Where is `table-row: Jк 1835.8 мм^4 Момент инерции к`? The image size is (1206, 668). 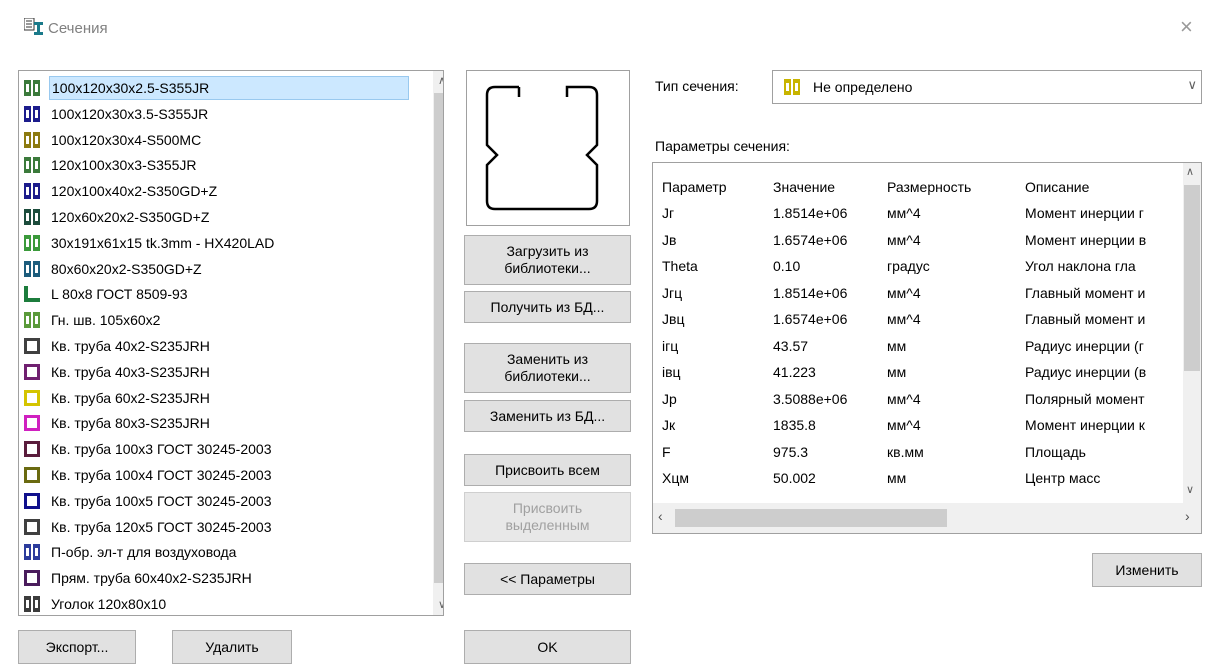 table-row: Jк 1835.8 мм^4 Момент инерции к is located at coordinates (918, 425).